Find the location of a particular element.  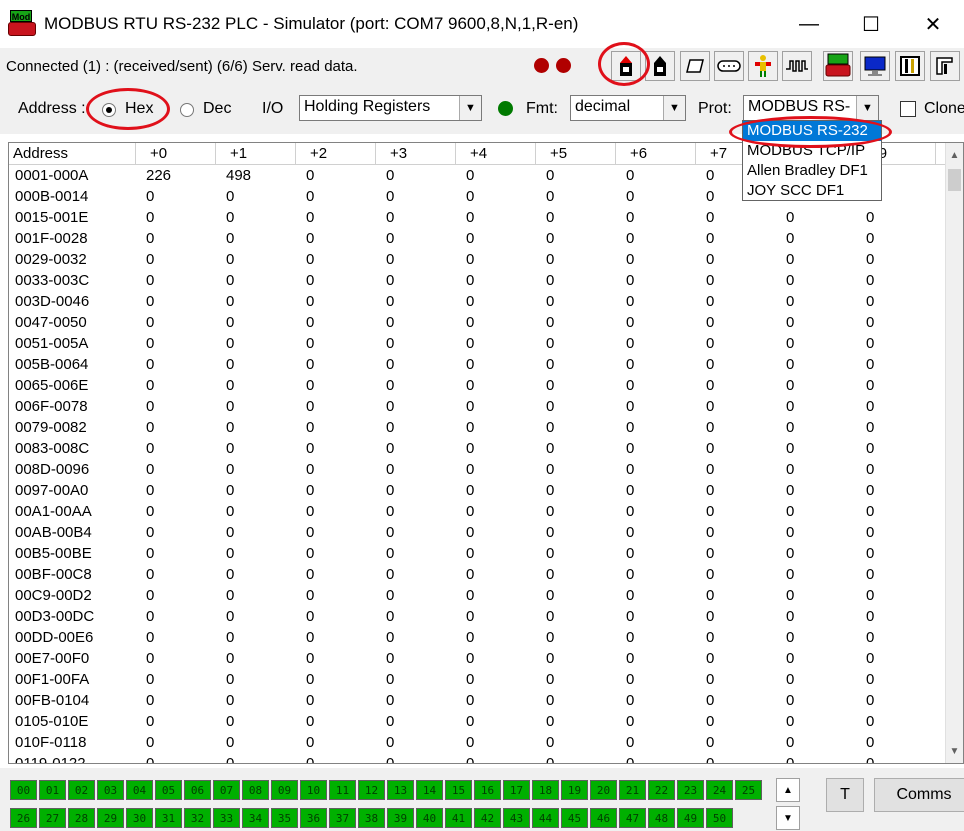

coil-cell: 15 is located at coordinates (458, 790).